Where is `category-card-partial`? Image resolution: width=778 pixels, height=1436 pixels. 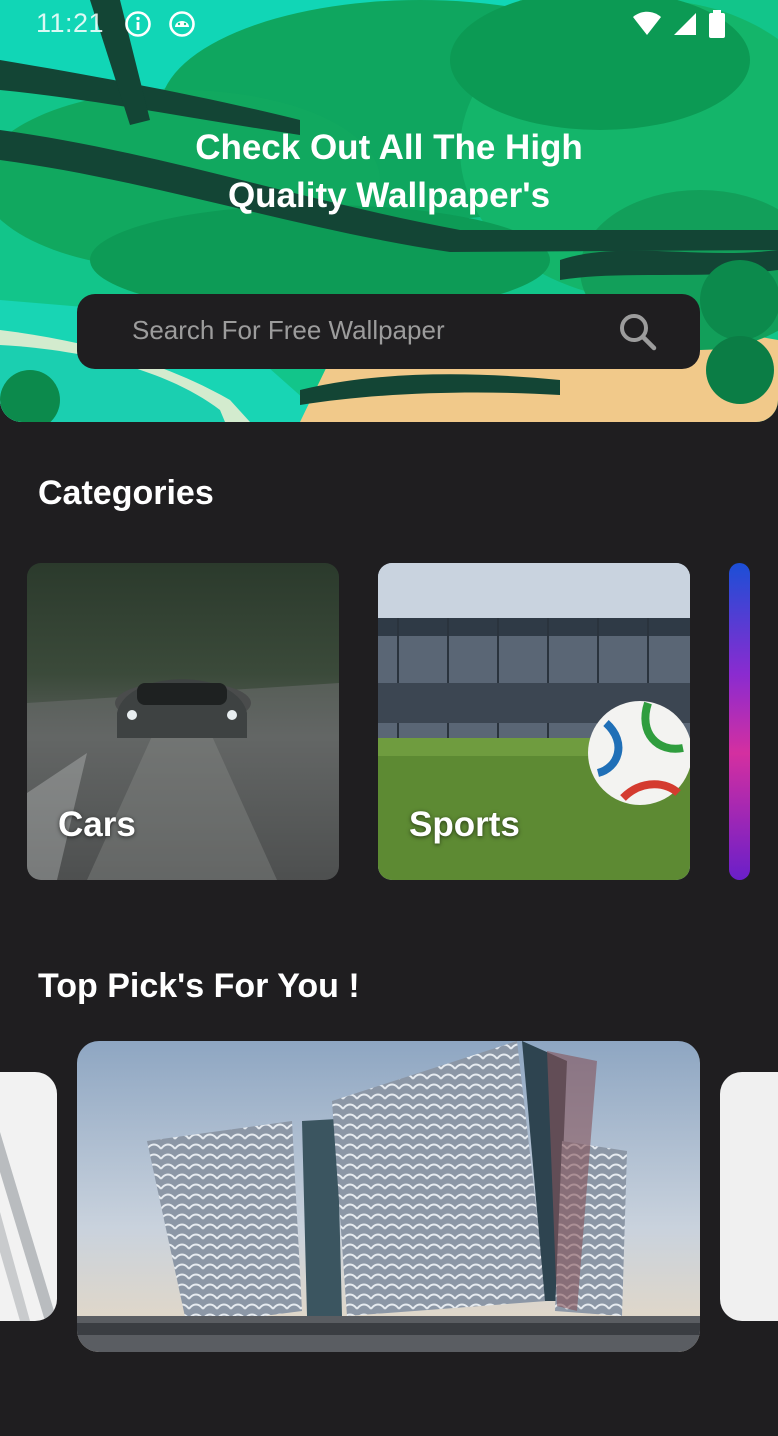
category-card-partial is located at coordinates (739, 721).